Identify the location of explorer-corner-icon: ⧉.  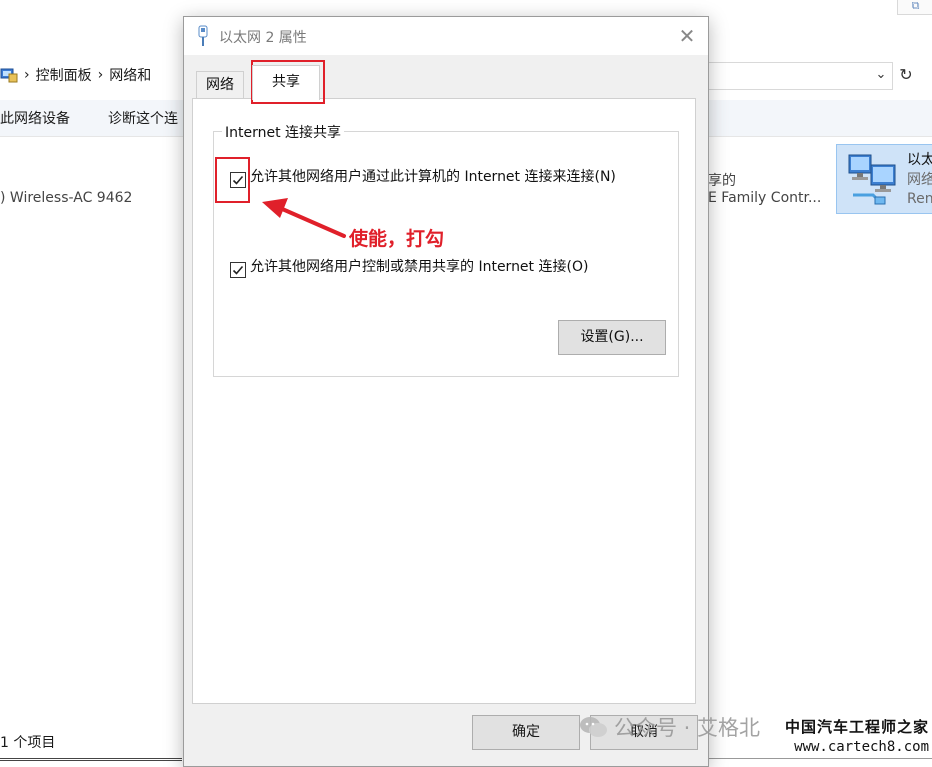
(914, 7).